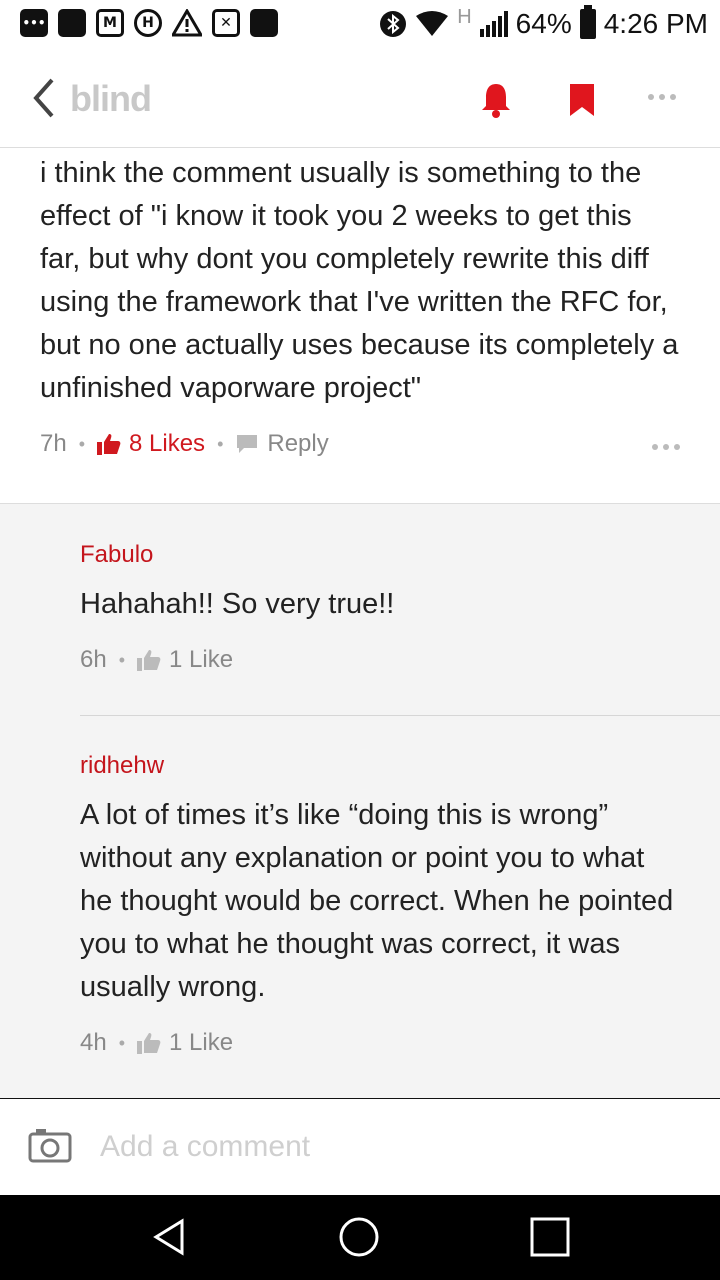 The height and width of the screenshot is (1280, 720). I want to click on status-bar: ••• M H ✕ H 64% 4:26 PM, so click(360, 25).